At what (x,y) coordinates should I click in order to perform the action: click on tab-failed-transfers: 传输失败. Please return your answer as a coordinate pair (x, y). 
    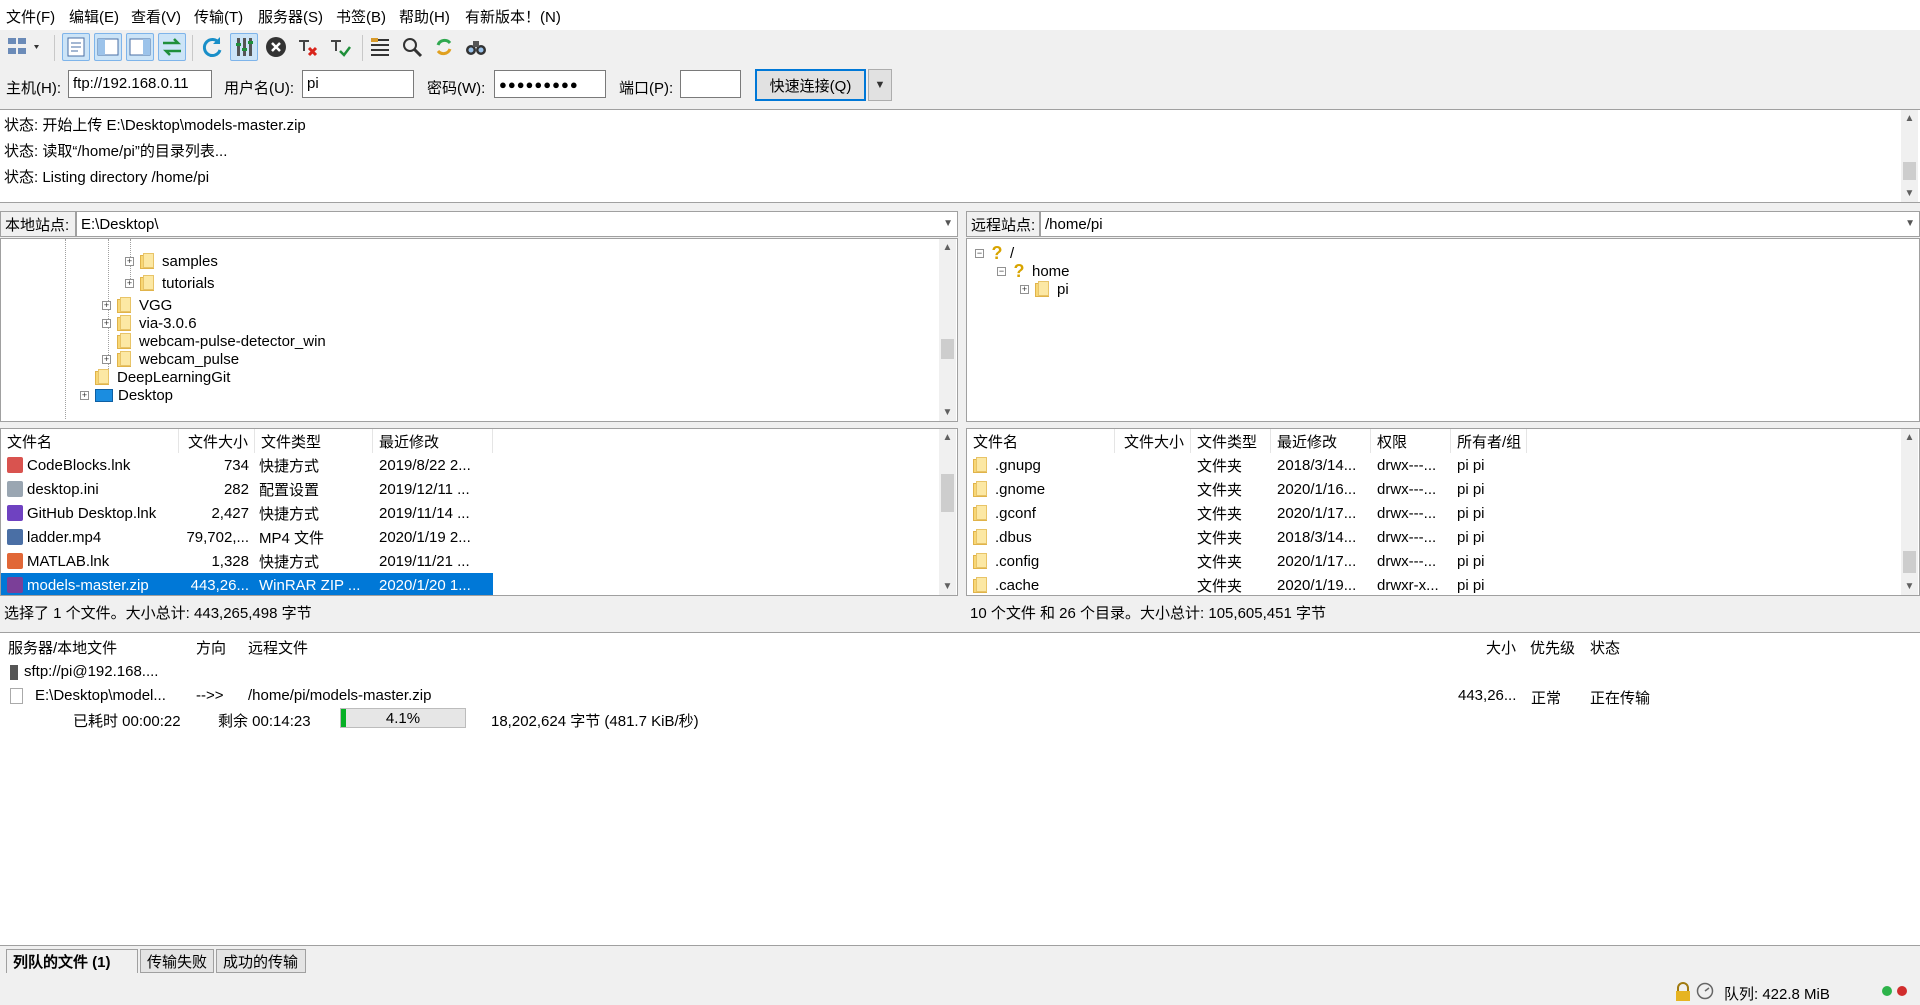
    Looking at the image, I should click on (177, 961).